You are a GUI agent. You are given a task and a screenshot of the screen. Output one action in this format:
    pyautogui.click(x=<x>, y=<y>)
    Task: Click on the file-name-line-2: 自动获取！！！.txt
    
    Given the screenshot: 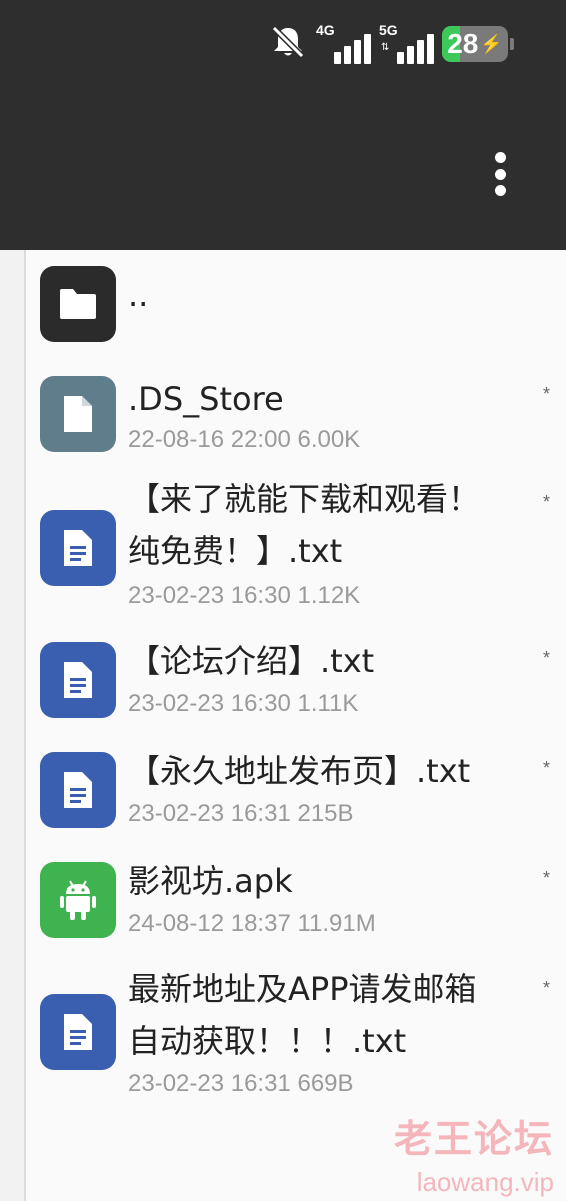 What is the action you would take?
    pyautogui.click(x=267, y=1041)
    